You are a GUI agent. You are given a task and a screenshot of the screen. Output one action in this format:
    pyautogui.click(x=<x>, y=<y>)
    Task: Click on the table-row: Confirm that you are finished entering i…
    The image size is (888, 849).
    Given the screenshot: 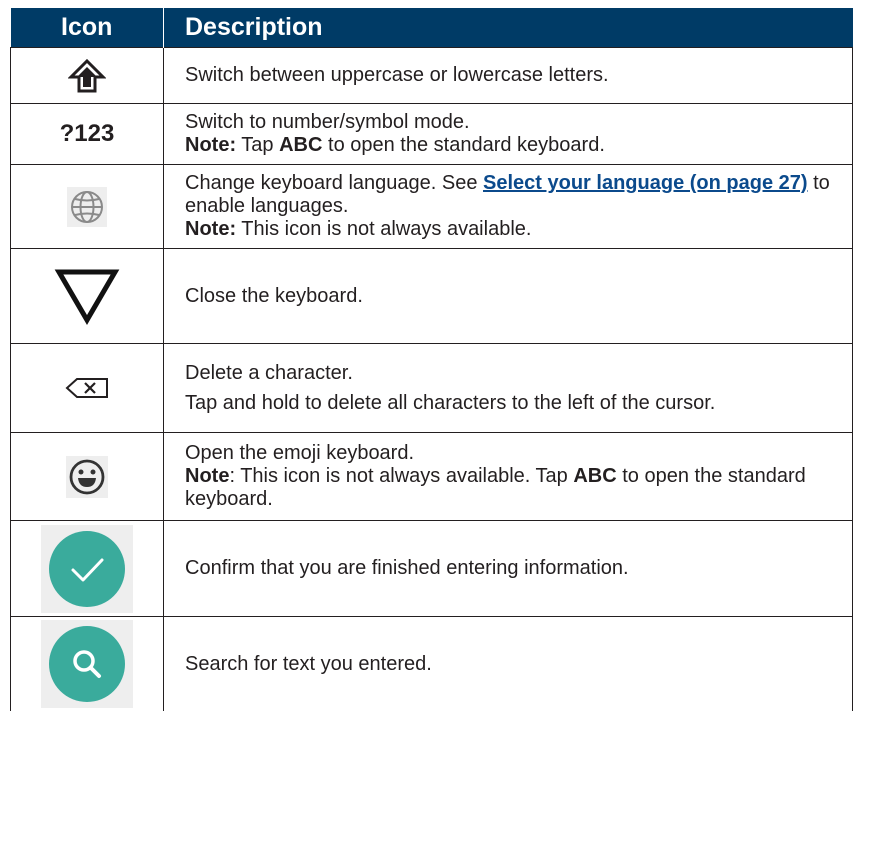 What is the action you would take?
    pyautogui.click(x=431, y=568)
    